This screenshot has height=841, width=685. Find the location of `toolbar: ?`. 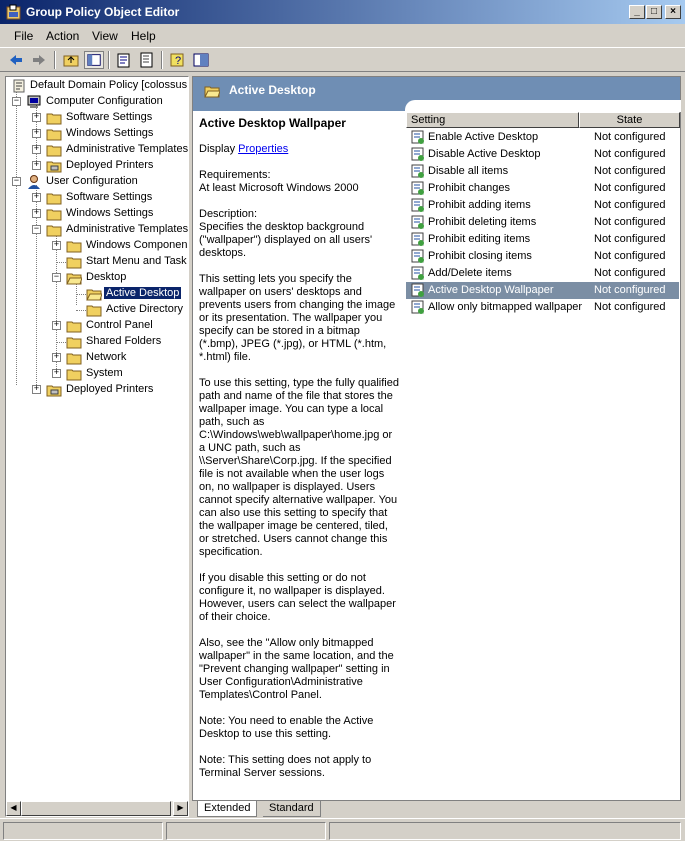

toolbar: ? is located at coordinates (342, 59).